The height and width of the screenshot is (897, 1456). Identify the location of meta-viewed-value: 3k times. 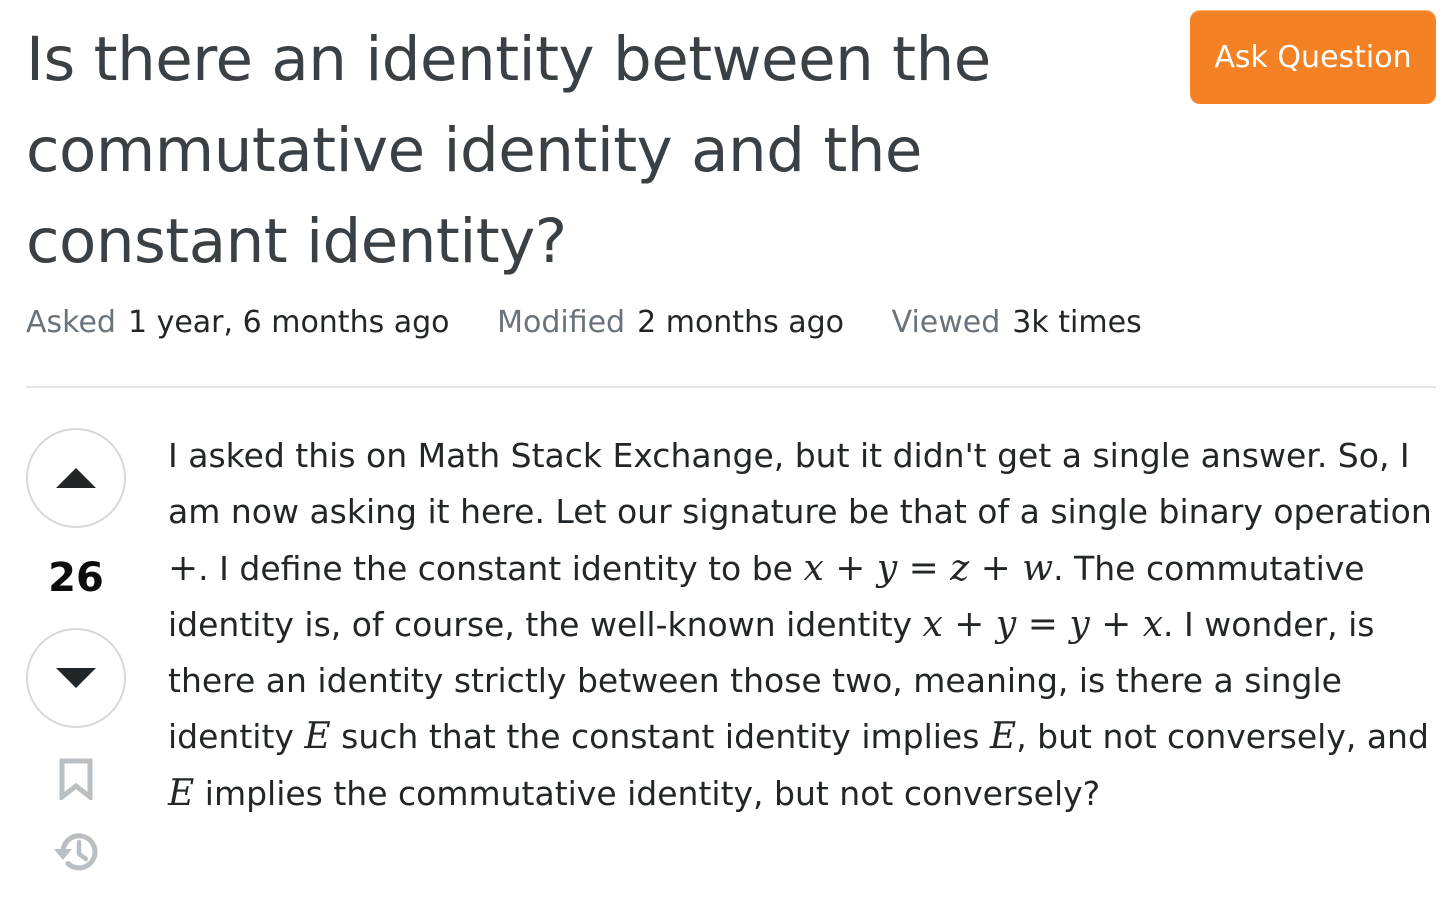
(1077, 322).